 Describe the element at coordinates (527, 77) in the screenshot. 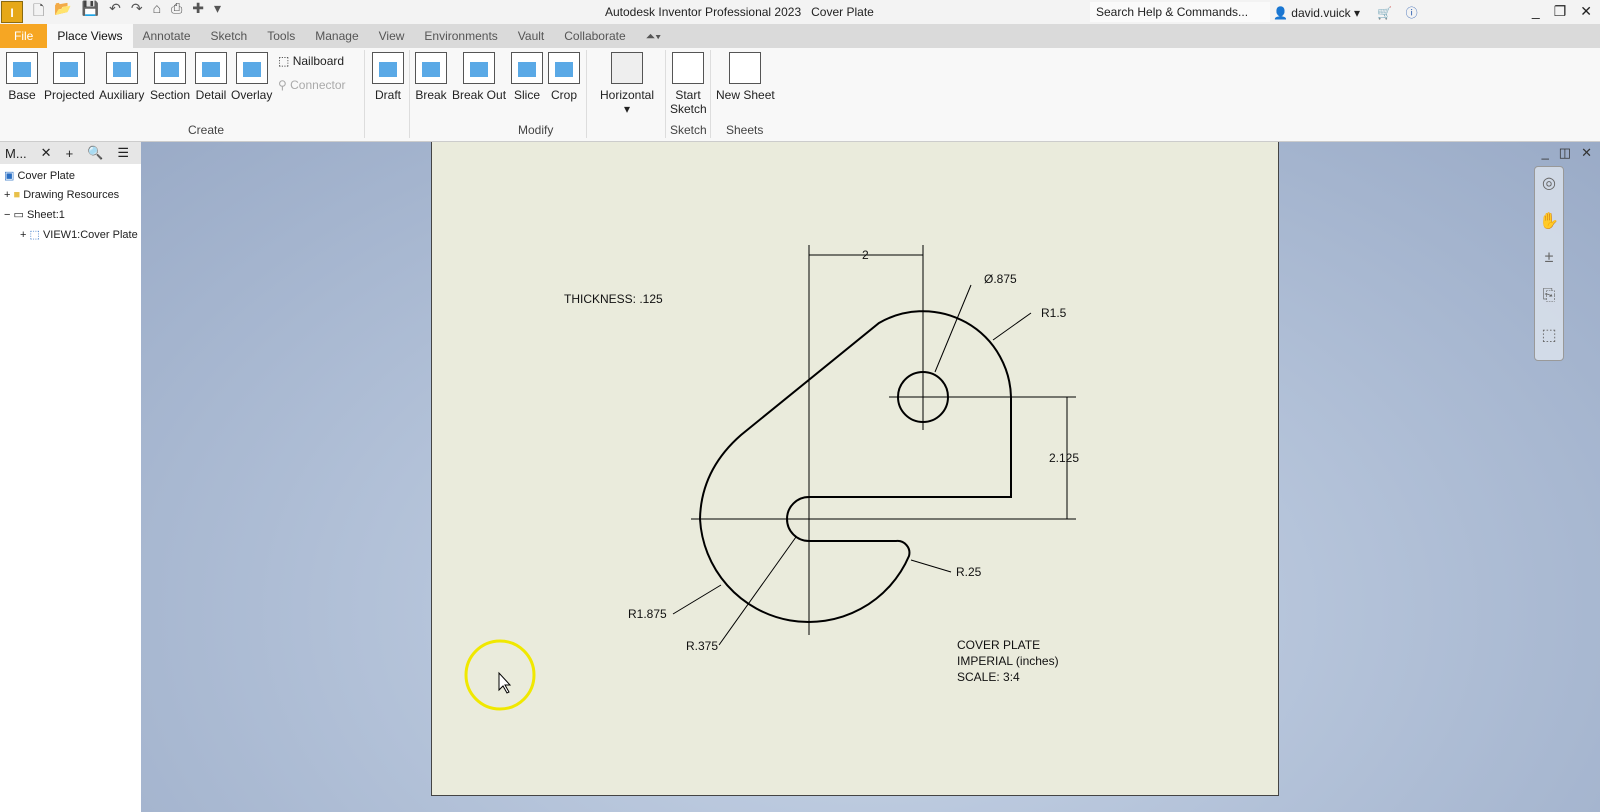

I see `slice-button: Slice` at that location.